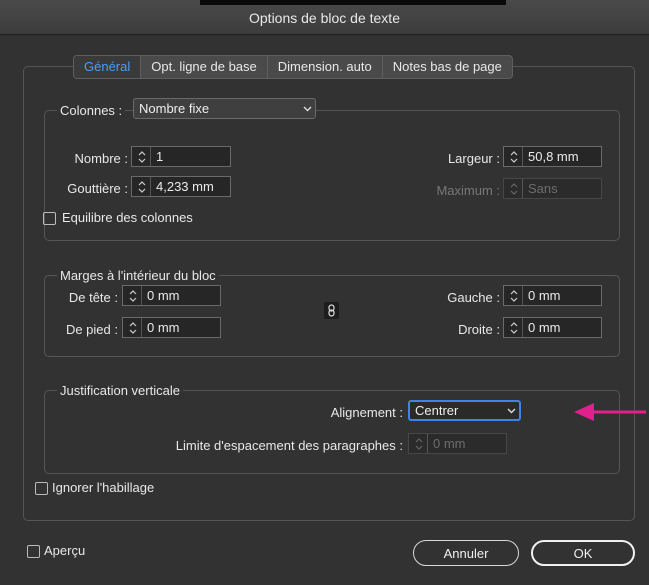 This screenshot has width=649, height=585. Describe the element at coordinates (437, 410) in the screenshot. I see `alignment-value: Centrer` at that location.